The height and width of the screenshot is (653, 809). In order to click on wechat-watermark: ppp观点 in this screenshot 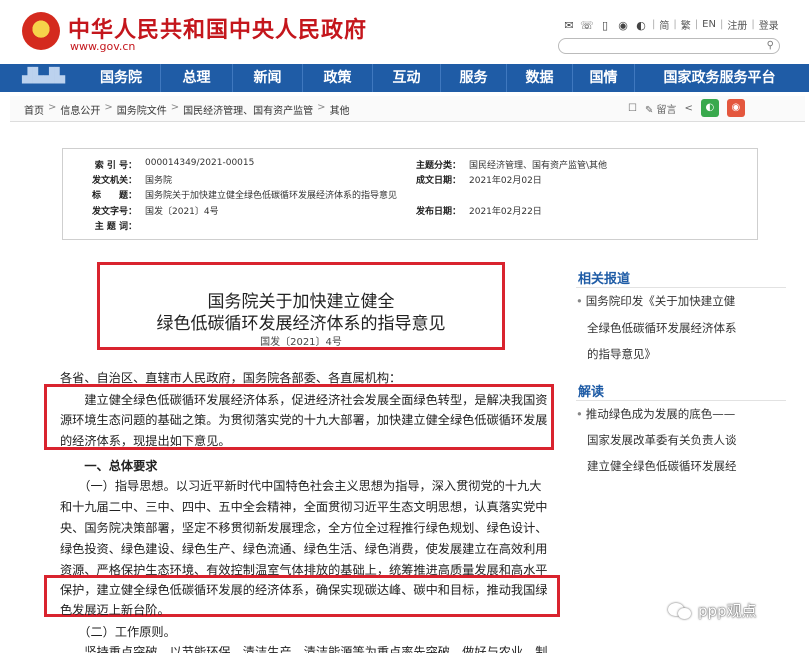, I will do `click(712, 610)`.